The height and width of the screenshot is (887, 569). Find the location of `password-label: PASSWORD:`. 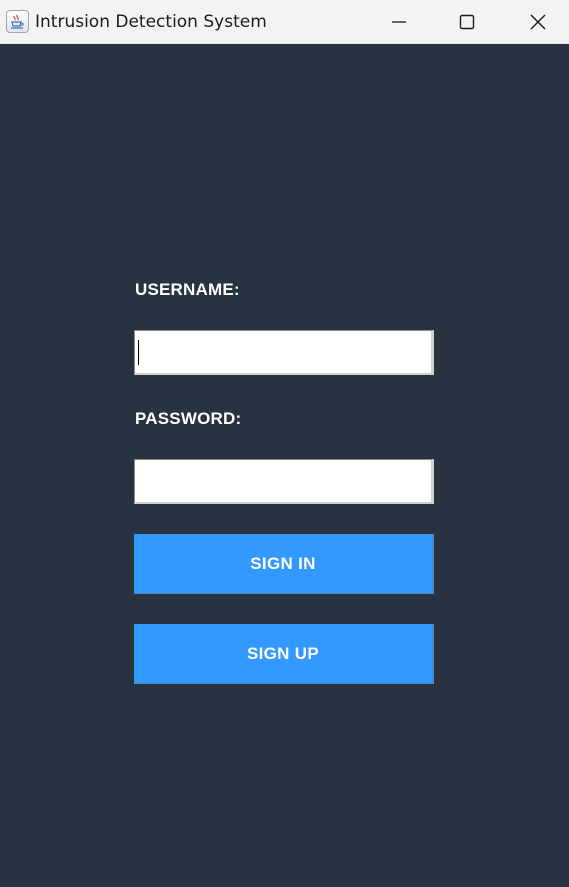

password-label: PASSWORD: is located at coordinates (188, 418).